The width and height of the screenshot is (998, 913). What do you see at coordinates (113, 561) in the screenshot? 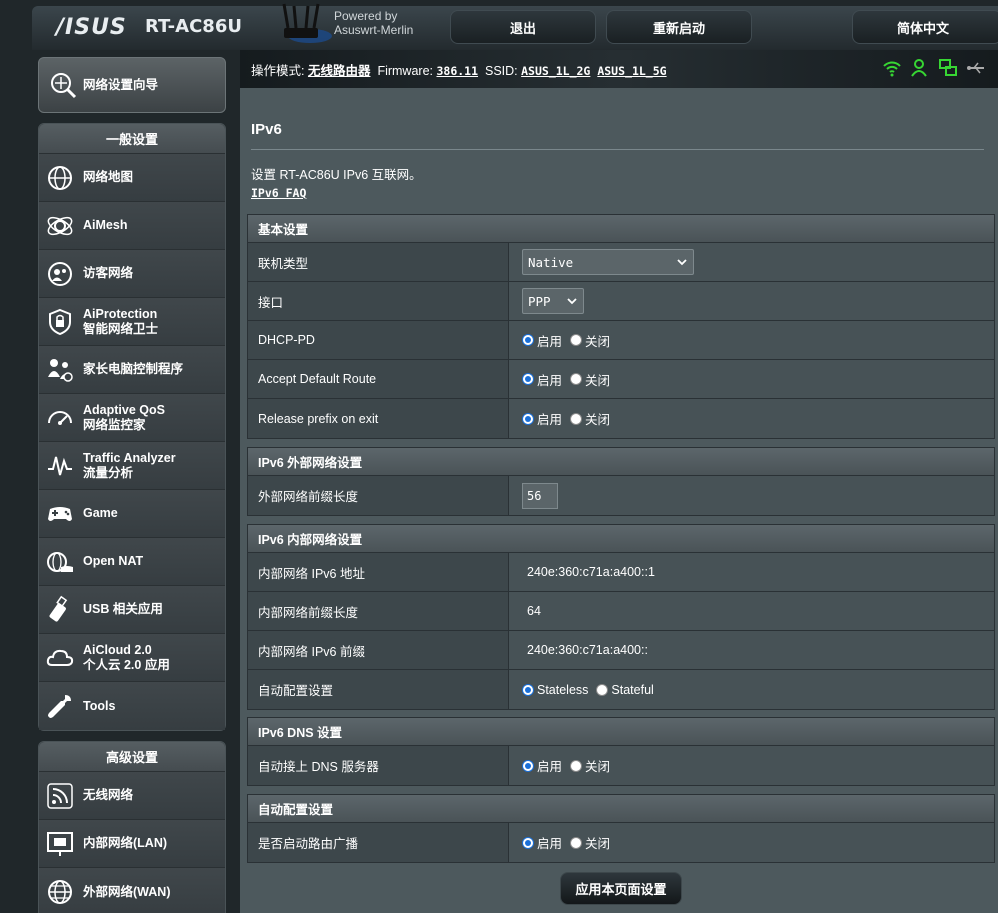
I see `sidebar-item-label: Open NAT` at bounding box center [113, 561].